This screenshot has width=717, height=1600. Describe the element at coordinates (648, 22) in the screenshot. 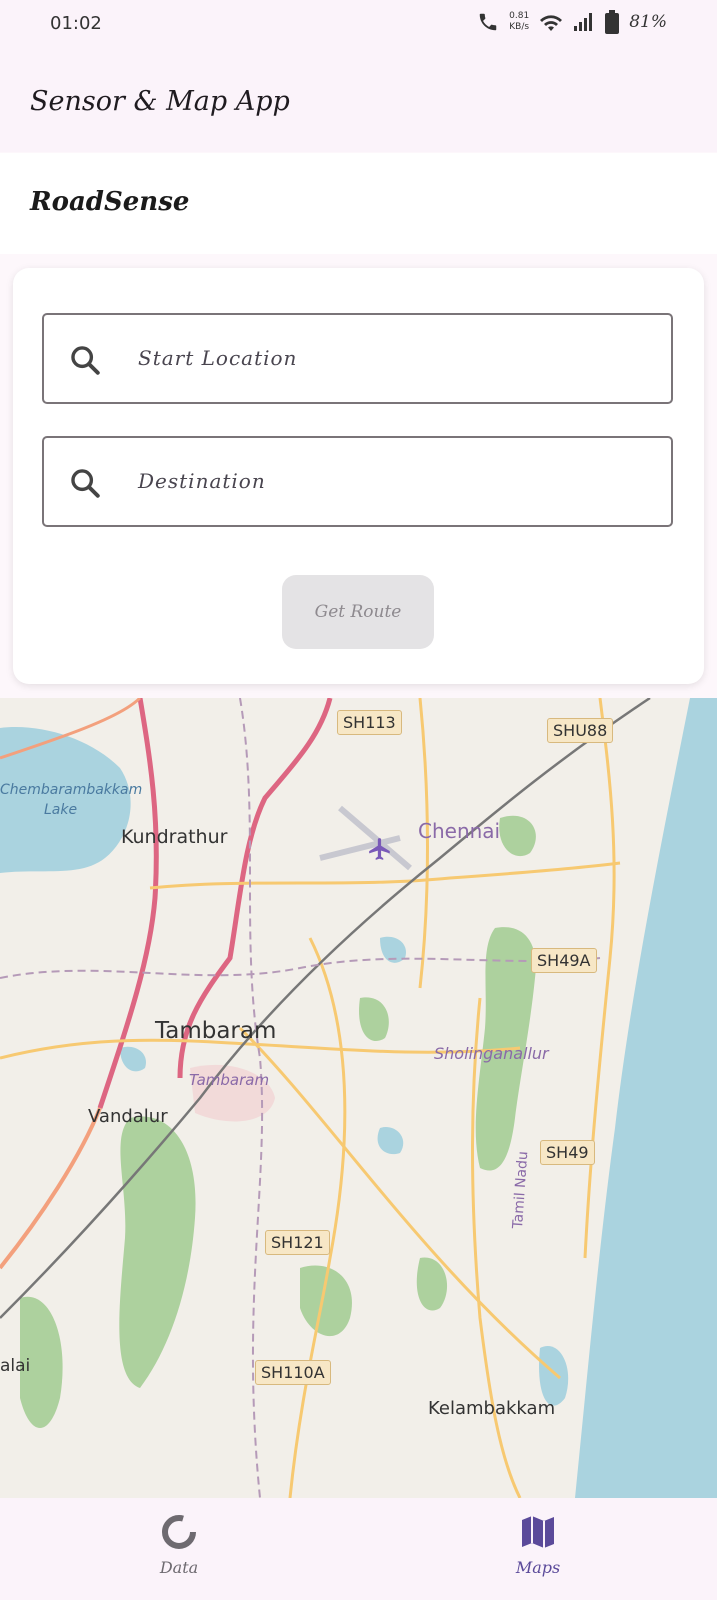

I see `battery-percent: 81%` at that location.